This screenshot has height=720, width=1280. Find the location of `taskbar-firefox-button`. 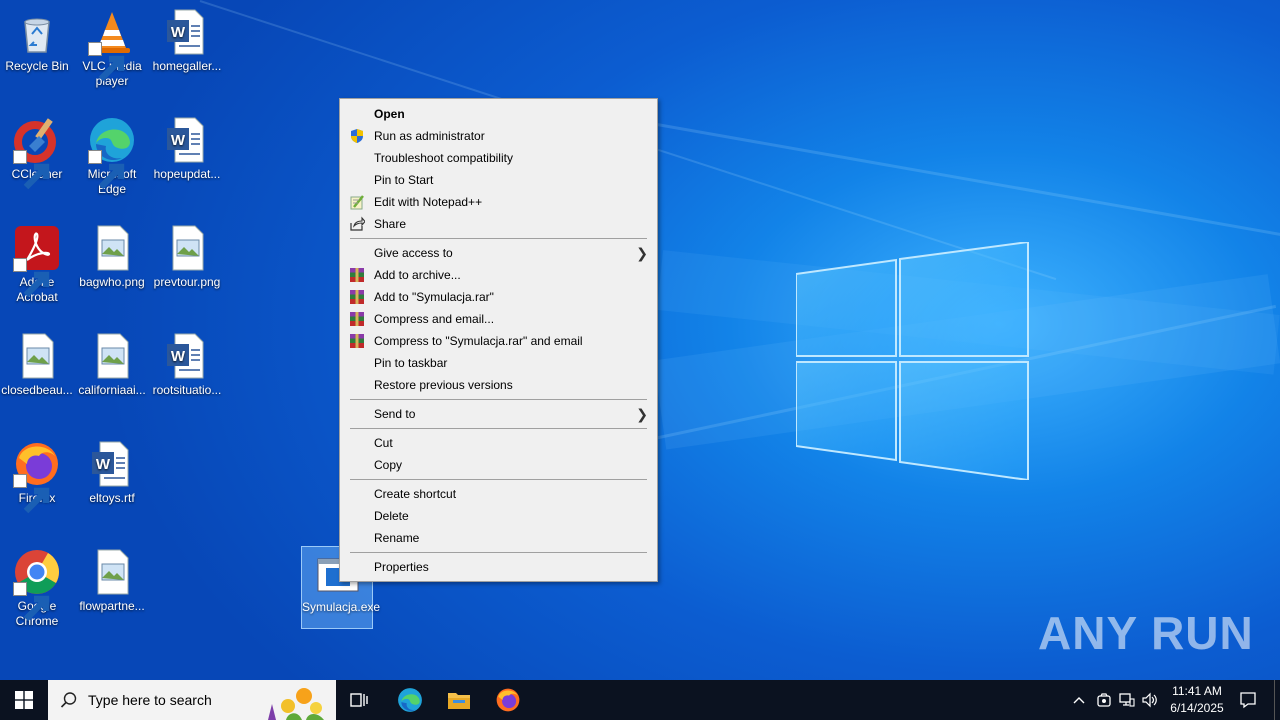

taskbar-firefox-button is located at coordinates (508, 700).